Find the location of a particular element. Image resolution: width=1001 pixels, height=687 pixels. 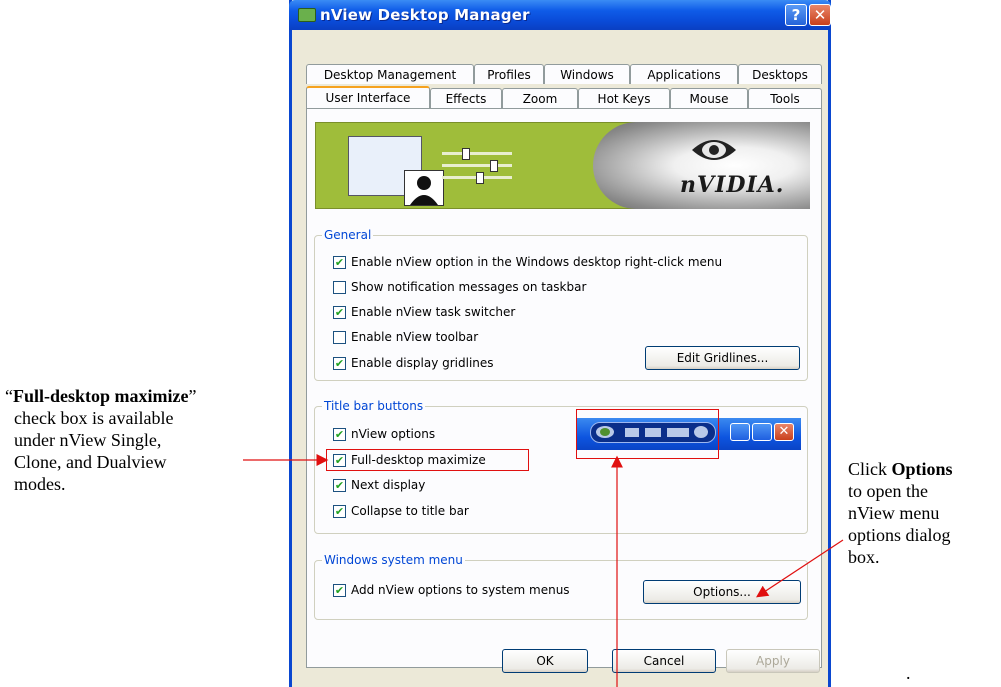

tab-user-interface: User Interface is located at coordinates (368, 97).